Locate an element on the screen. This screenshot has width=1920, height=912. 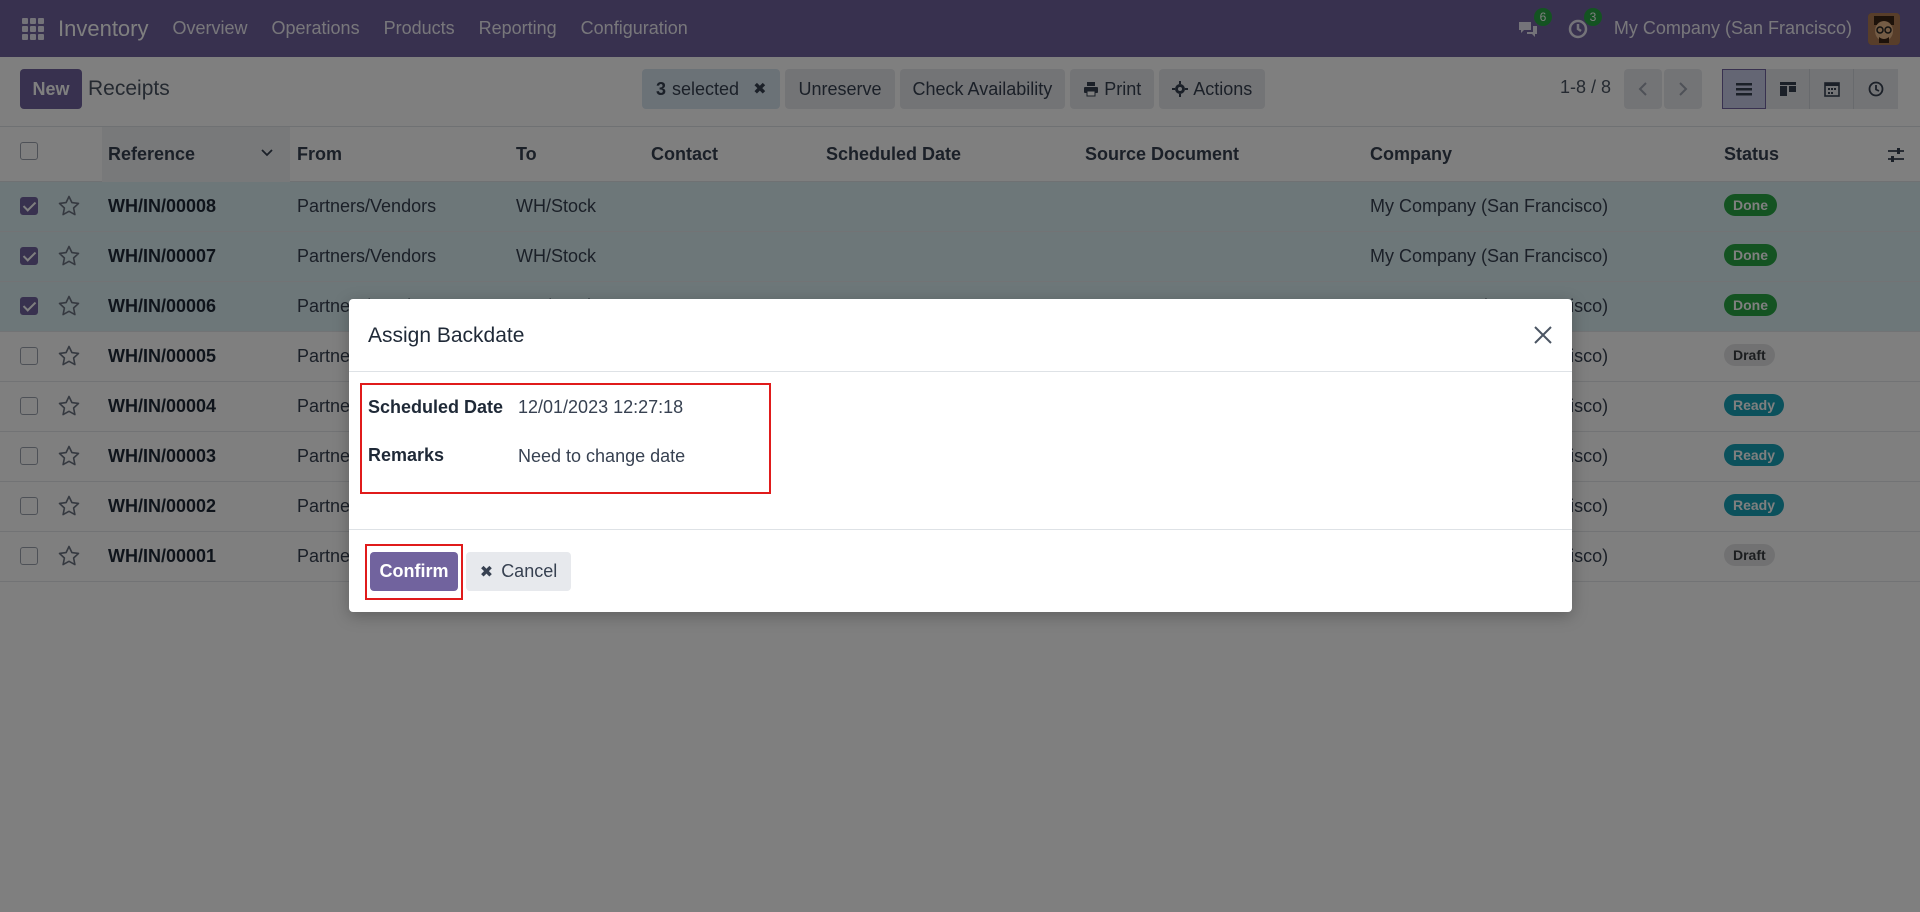
confirm-highlight-box is located at coordinates (414, 572).